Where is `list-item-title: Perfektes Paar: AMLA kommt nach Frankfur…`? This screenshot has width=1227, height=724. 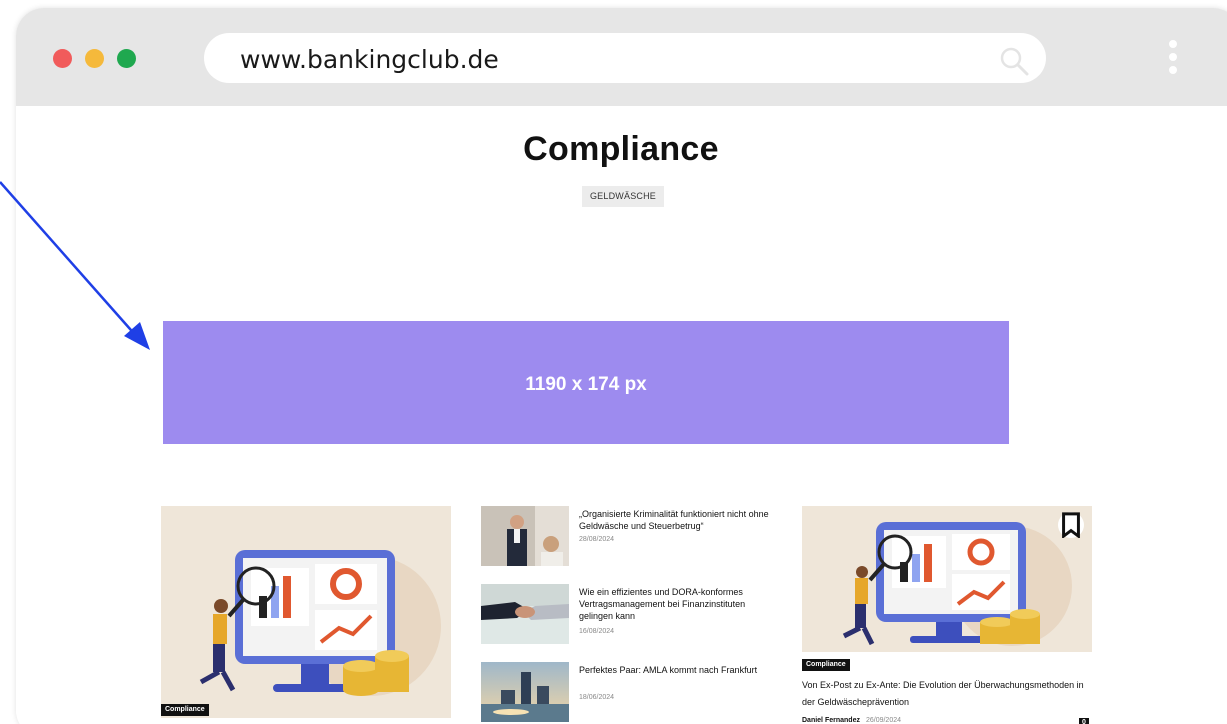
list-item-title: Perfektes Paar: AMLA kommt nach Frankfur… is located at coordinates (677, 670).